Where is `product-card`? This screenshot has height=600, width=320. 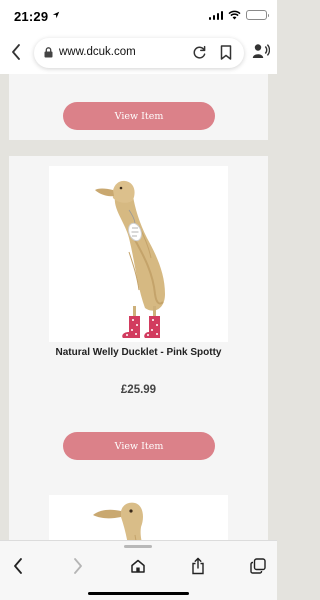 product-card is located at coordinates (138, 513).